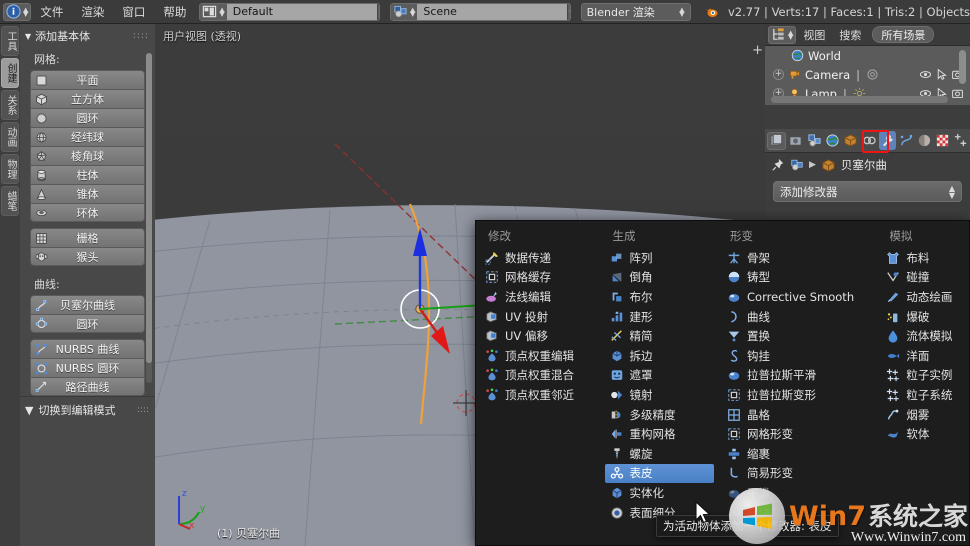  What do you see at coordinates (942, 140) in the screenshot?
I see `texture-tab` at bounding box center [942, 140].